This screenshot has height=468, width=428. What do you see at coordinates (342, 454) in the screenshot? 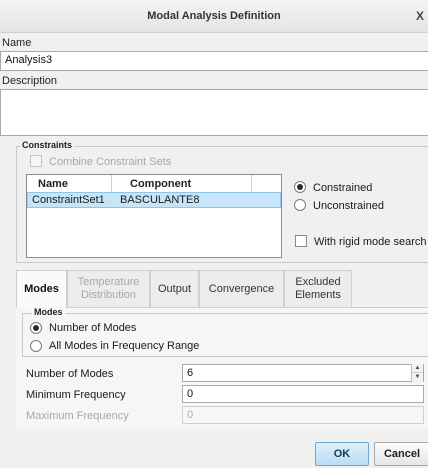
I see `ok-button: OK` at bounding box center [342, 454].